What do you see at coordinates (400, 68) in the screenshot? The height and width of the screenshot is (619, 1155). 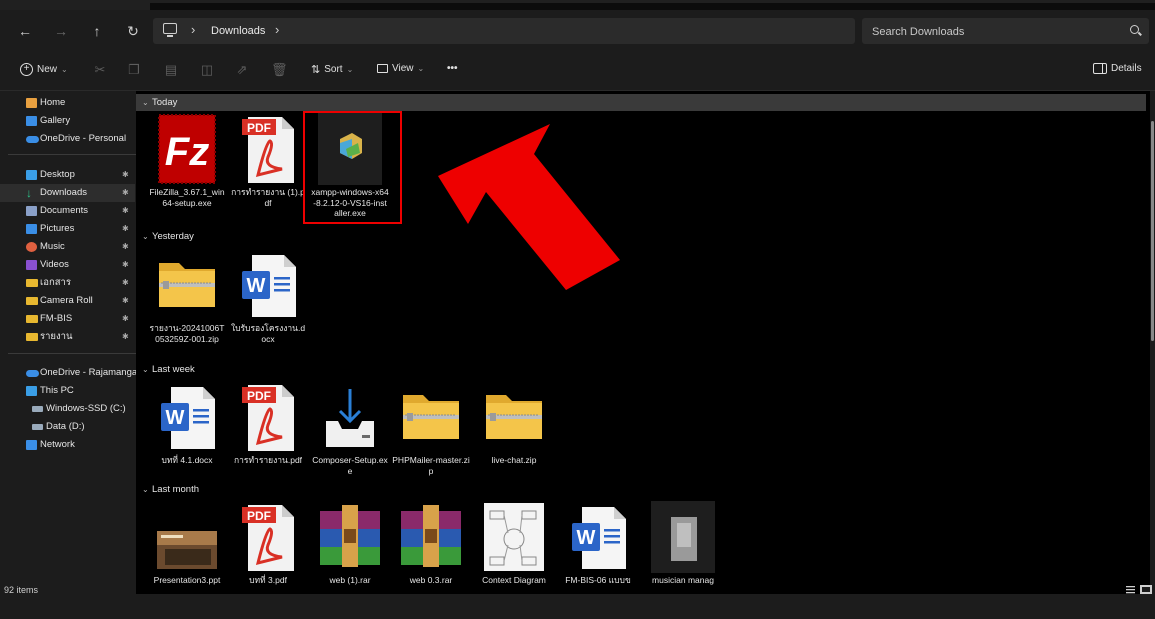 I see `view-button: View ⌄` at bounding box center [400, 68].